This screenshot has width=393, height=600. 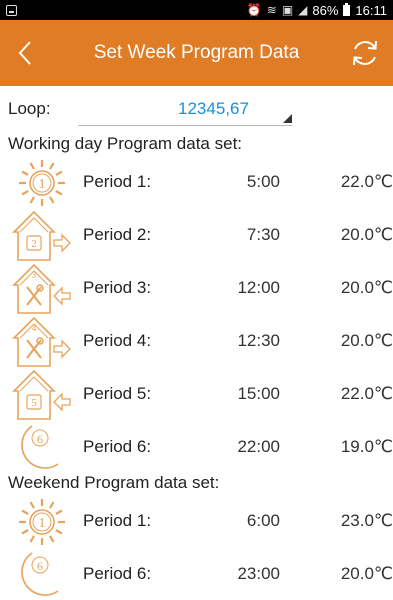 I want to click on period-time: 7:30, so click(x=263, y=234).